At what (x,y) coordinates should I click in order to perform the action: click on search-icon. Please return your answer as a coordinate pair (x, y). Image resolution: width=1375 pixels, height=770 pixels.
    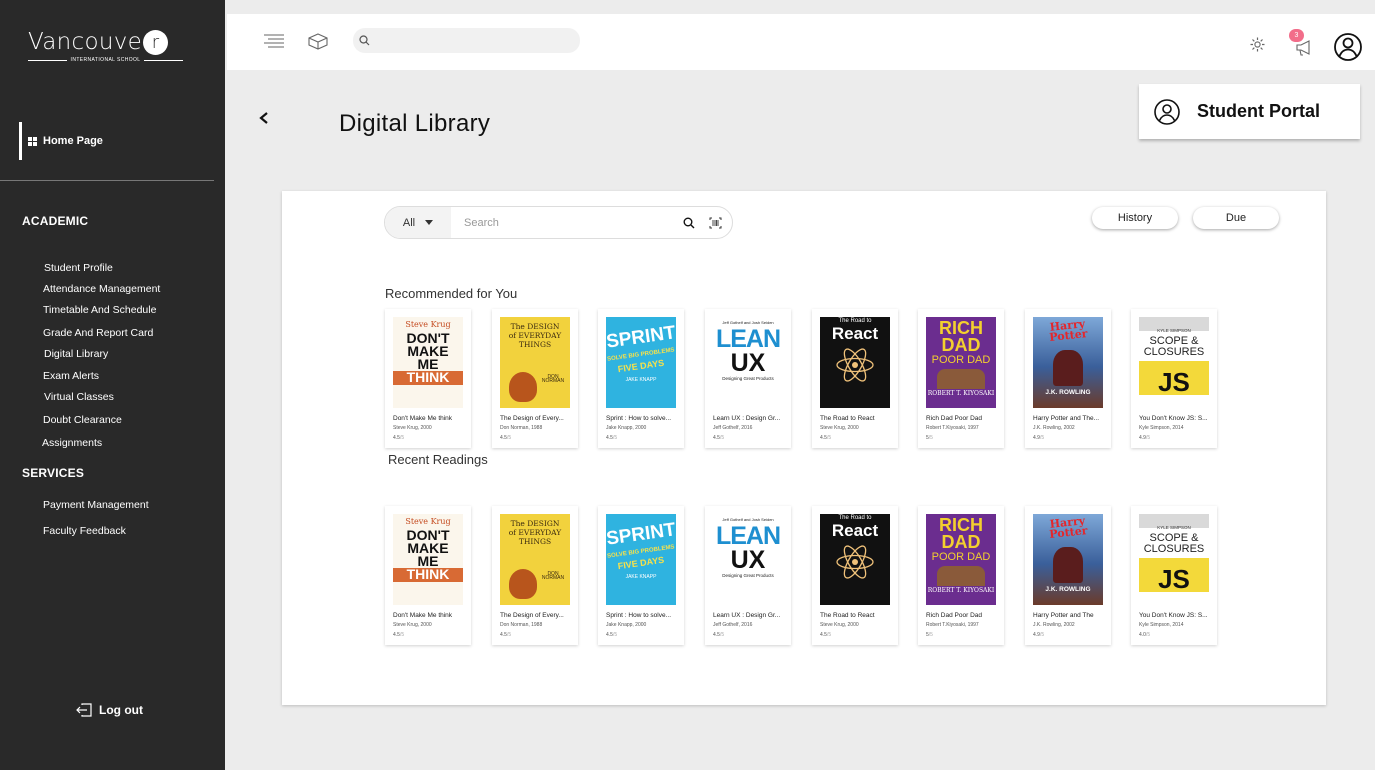
    Looking at the image, I should click on (689, 223).